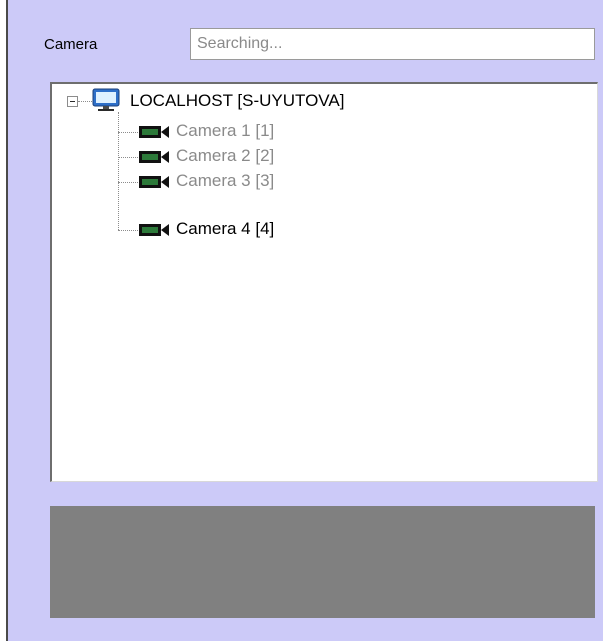  Describe the element at coordinates (225, 181) in the screenshot. I see `camera-node-label: Camera 3 [3]` at that location.